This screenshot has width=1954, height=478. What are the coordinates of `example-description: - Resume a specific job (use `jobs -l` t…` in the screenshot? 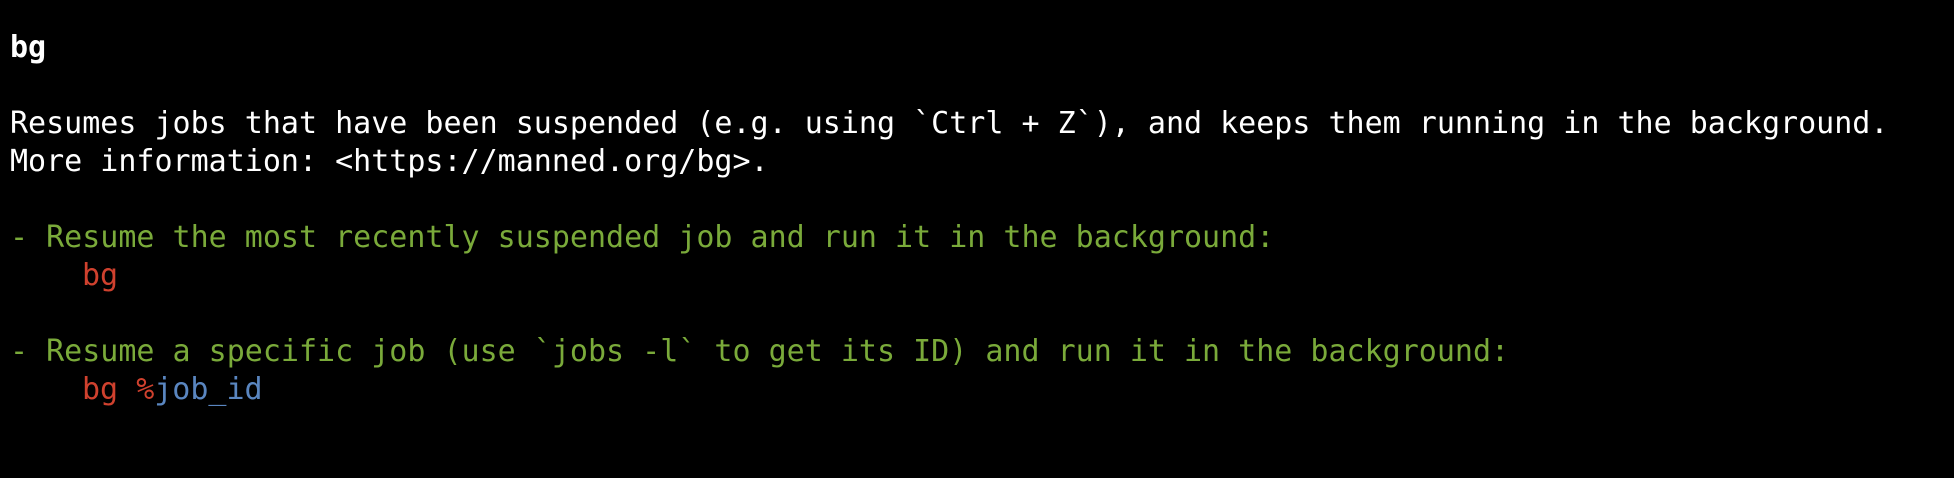 It's located at (760, 351).